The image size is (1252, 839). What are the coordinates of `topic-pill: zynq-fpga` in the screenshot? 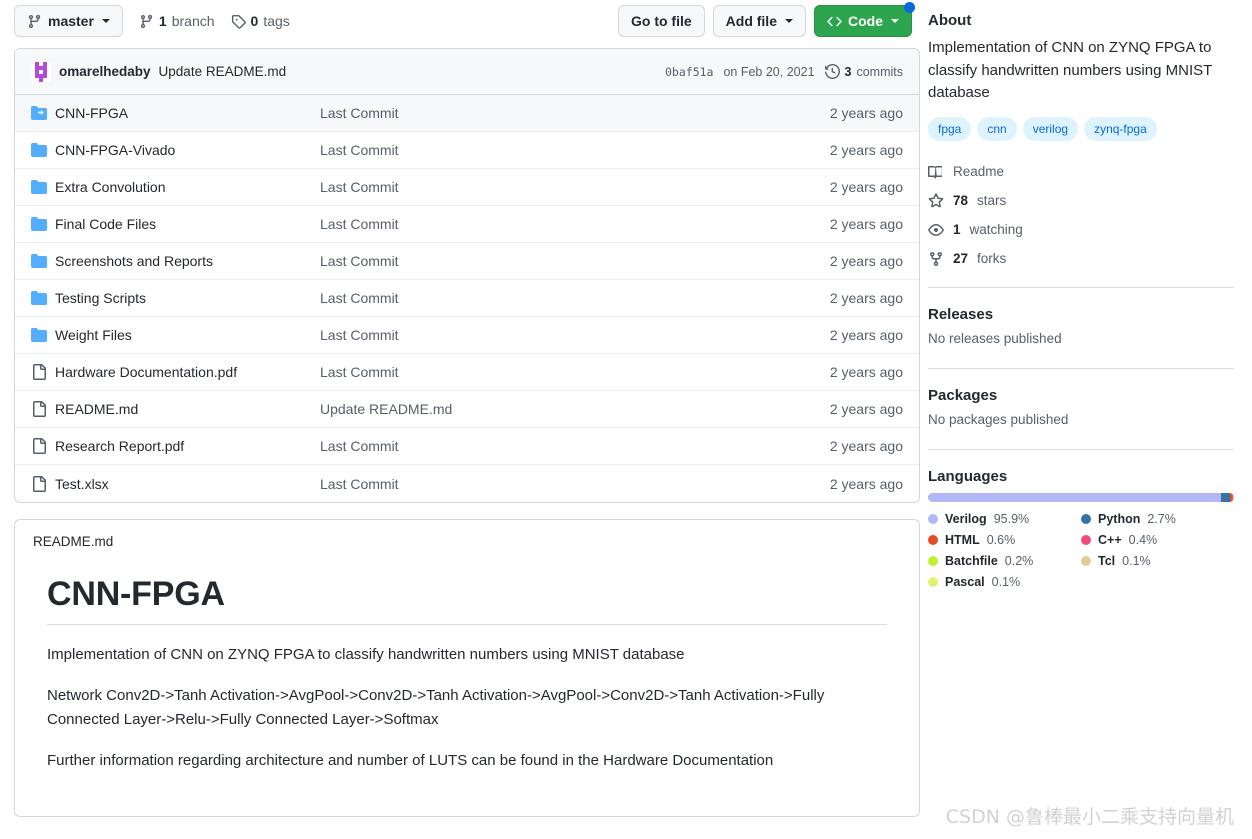 It's located at (1120, 129).